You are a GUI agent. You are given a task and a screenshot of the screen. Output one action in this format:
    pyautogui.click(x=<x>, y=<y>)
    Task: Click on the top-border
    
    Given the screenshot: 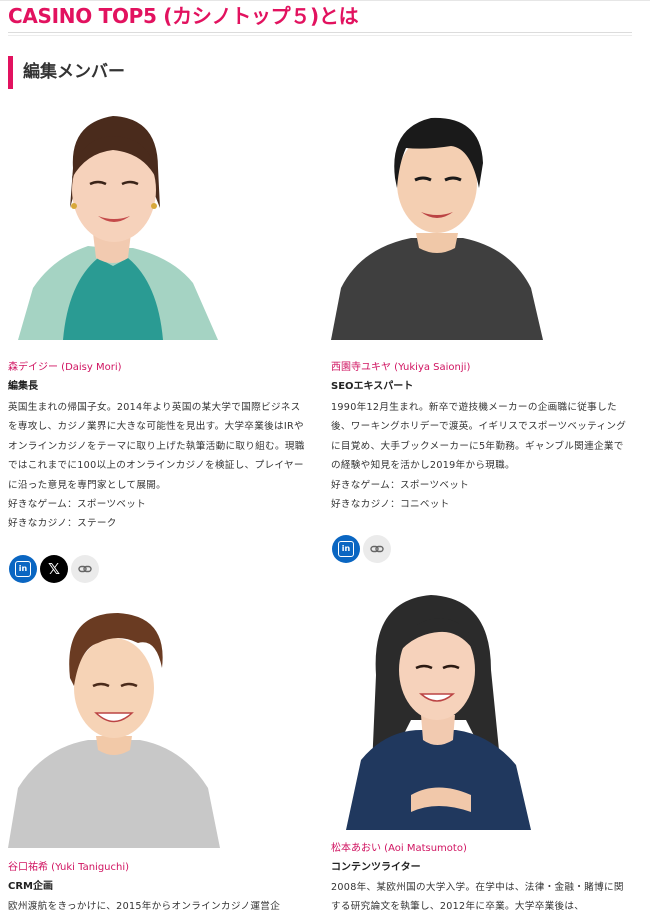 What is the action you would take?
    pyautogui.click(x=325, y=0)
    